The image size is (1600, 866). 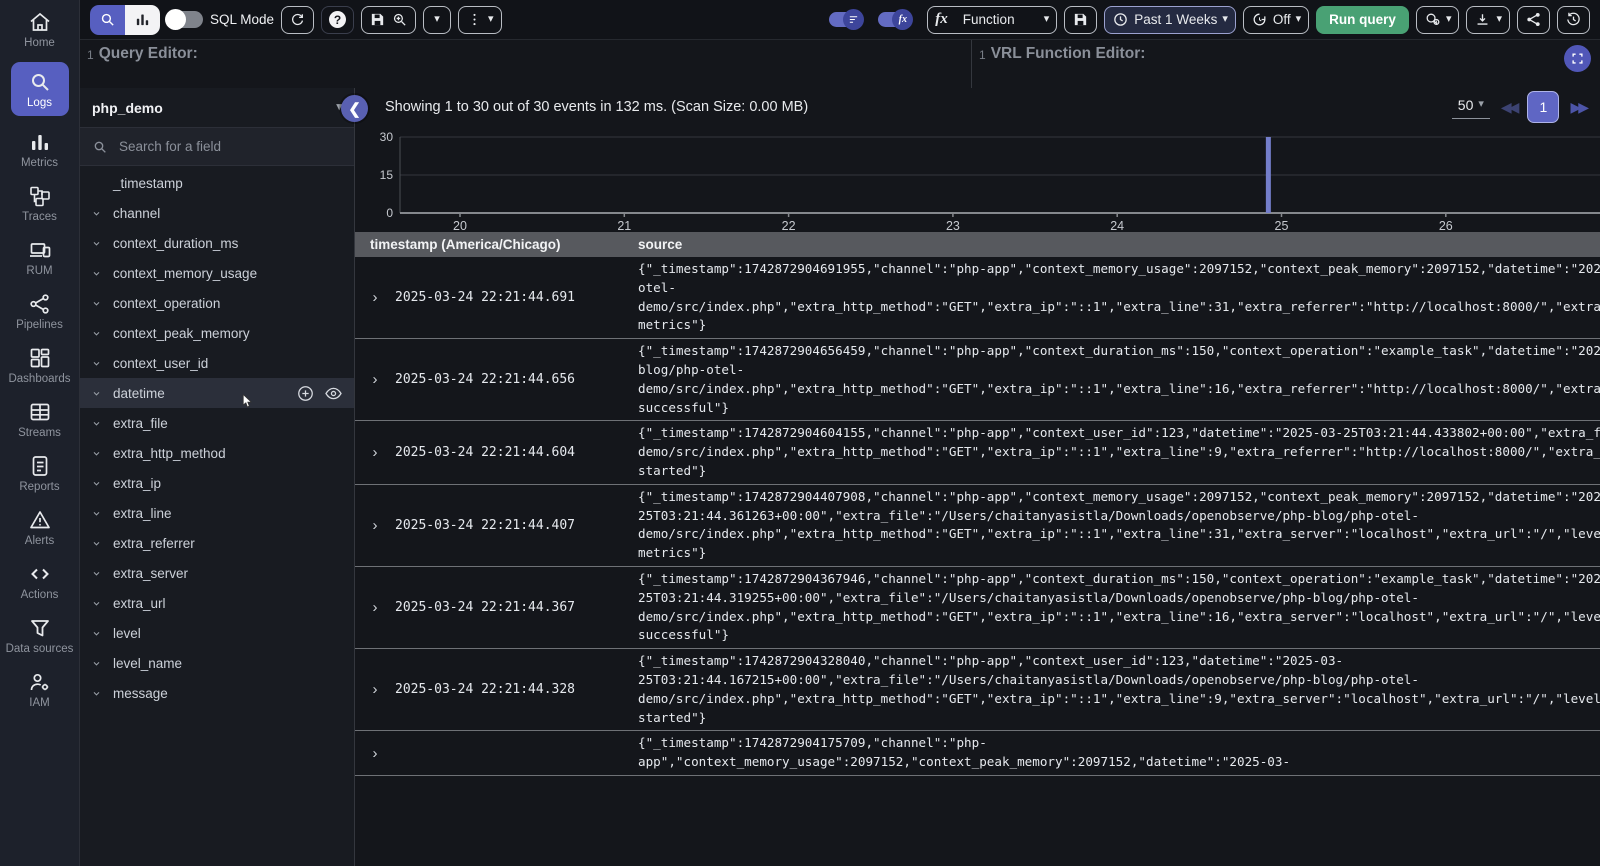 What do you see at coordinates (39, 648) in the screenshot?
I see `sidebar-item-label: Data sources` at bounding box center [39, 648].